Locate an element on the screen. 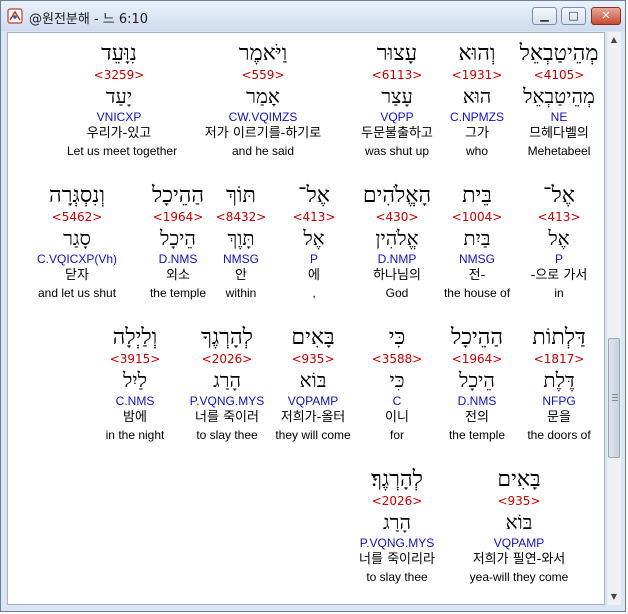 This screenshot has height=614, width=628. strong-number: <6113> is located at coordinates (397, 75).